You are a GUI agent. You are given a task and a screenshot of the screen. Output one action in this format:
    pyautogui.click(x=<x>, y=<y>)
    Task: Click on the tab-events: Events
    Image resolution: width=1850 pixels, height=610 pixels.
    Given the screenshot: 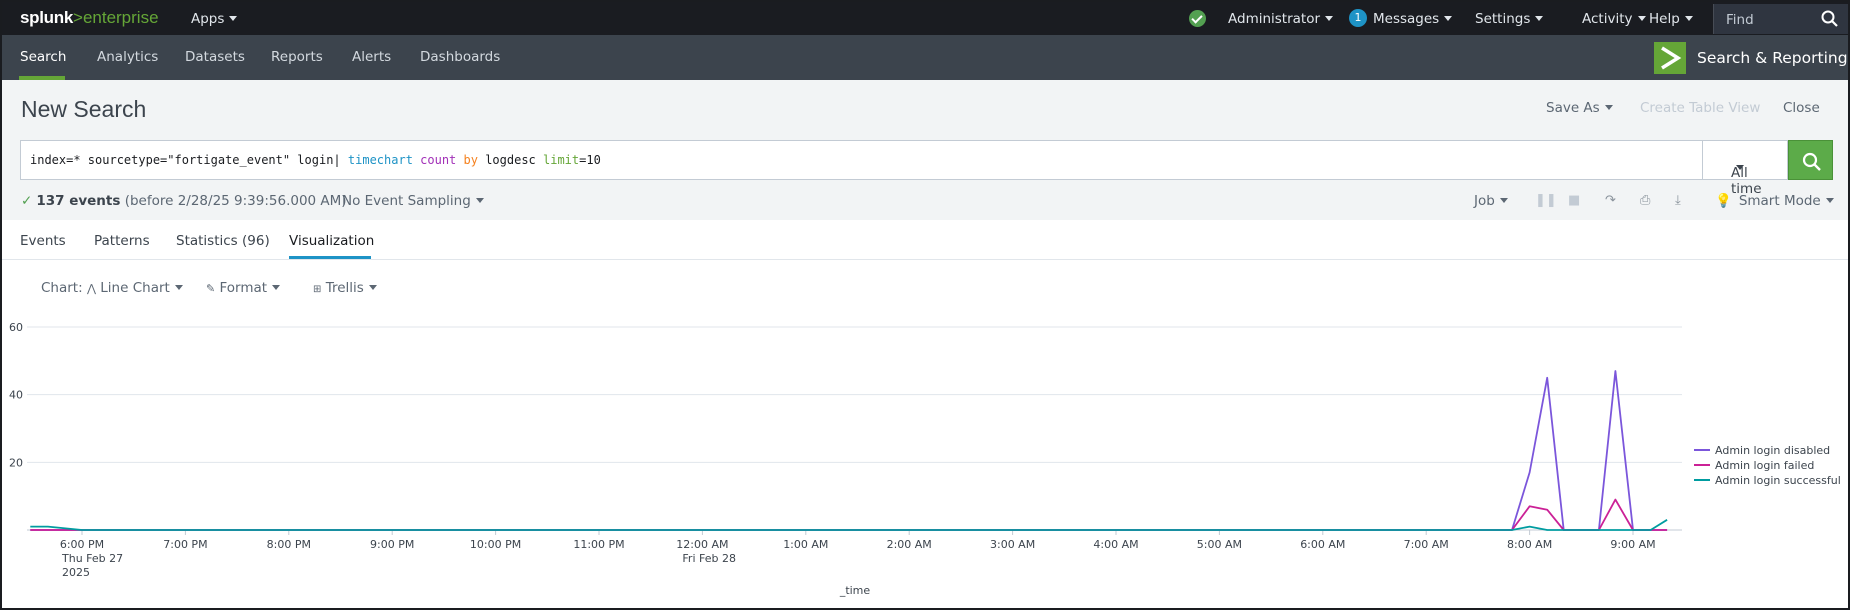 What is the action you would take?
    pyautogui.click(x=43, y=241)
    